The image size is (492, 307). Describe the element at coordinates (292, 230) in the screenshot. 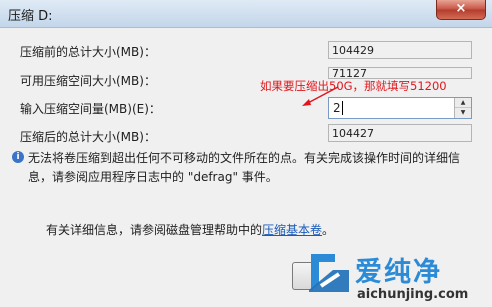

I see `help-link: 压缩基本卷` at that location.